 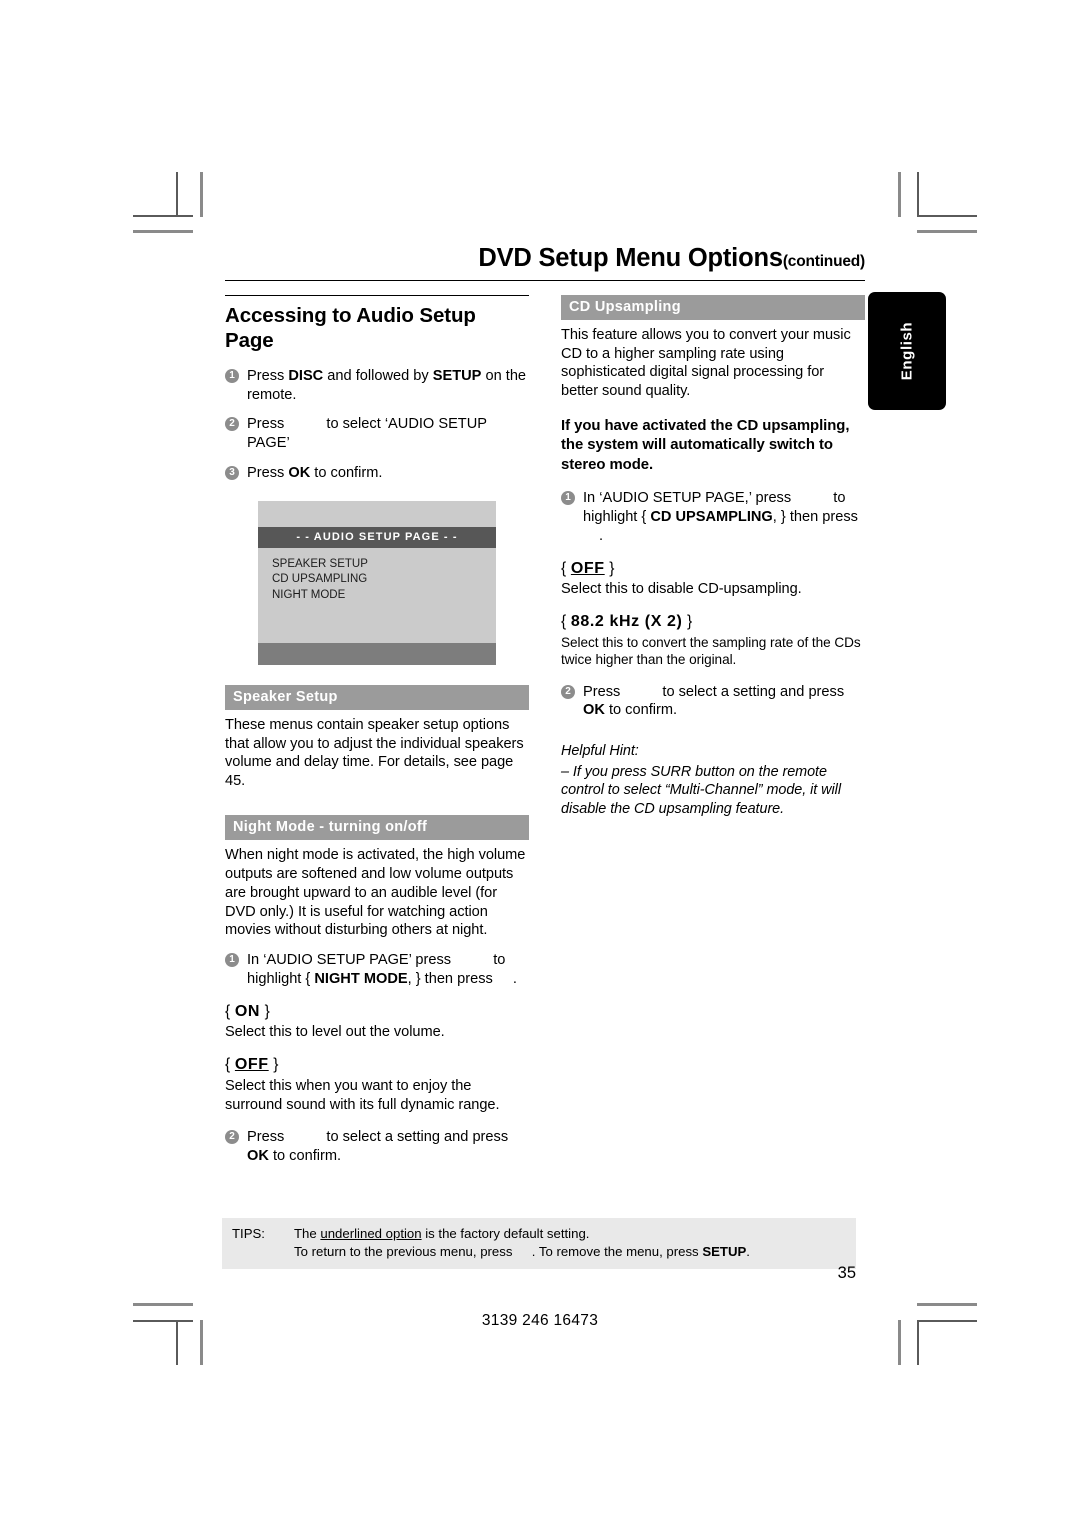 What do you see at coordinates (713, 622) in the screenshot?
I see `option-label-cd-upsampling-882khz: { 88.2 kHz (X 2) }` at bounding box center [713, 622].